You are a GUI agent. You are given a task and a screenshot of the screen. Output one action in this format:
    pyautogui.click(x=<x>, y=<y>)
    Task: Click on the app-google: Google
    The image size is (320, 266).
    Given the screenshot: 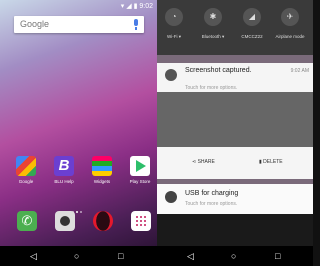 What is the action you would take?
    pyautogui.click(x=26, y=170)
    